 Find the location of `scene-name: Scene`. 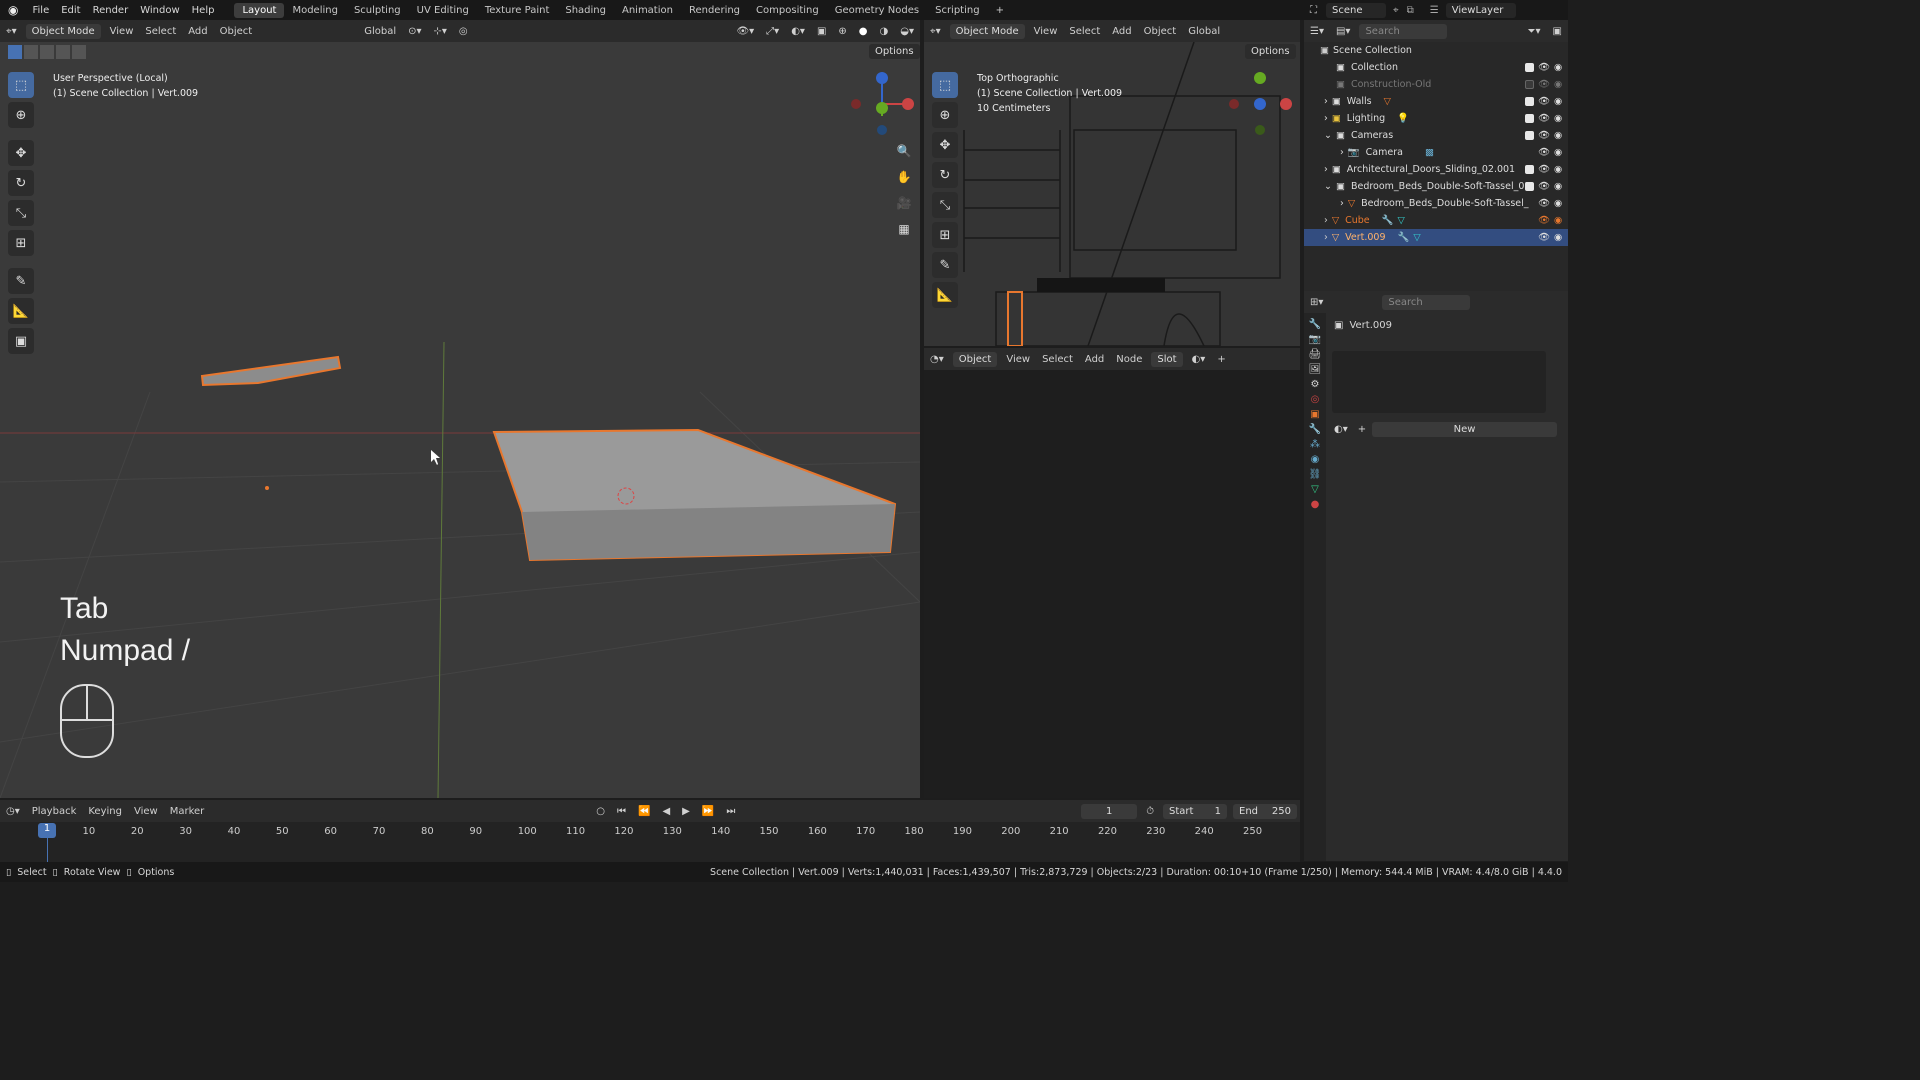

scene-name: Scene is located at coordinates (1356, 10).